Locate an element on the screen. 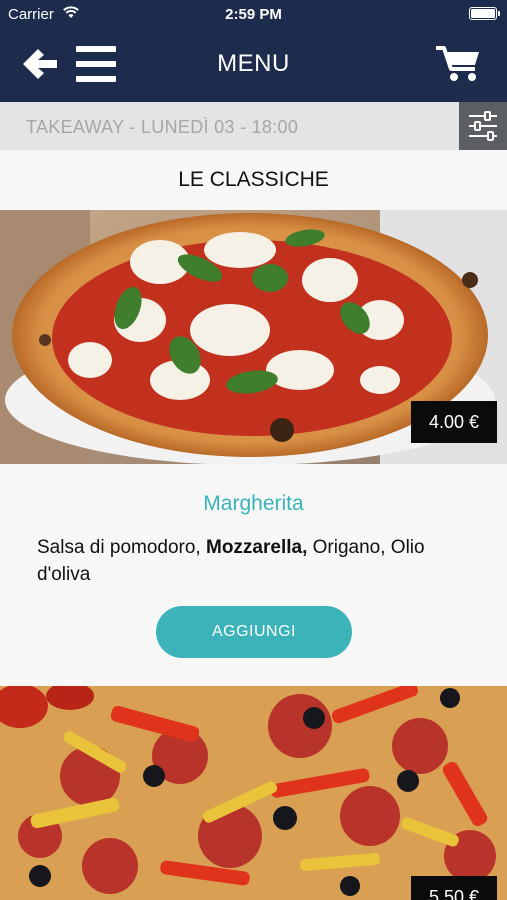 Image resolution: width=507 pixels, height=900 pixels. battery-icon is located at coordinates (484, 13).